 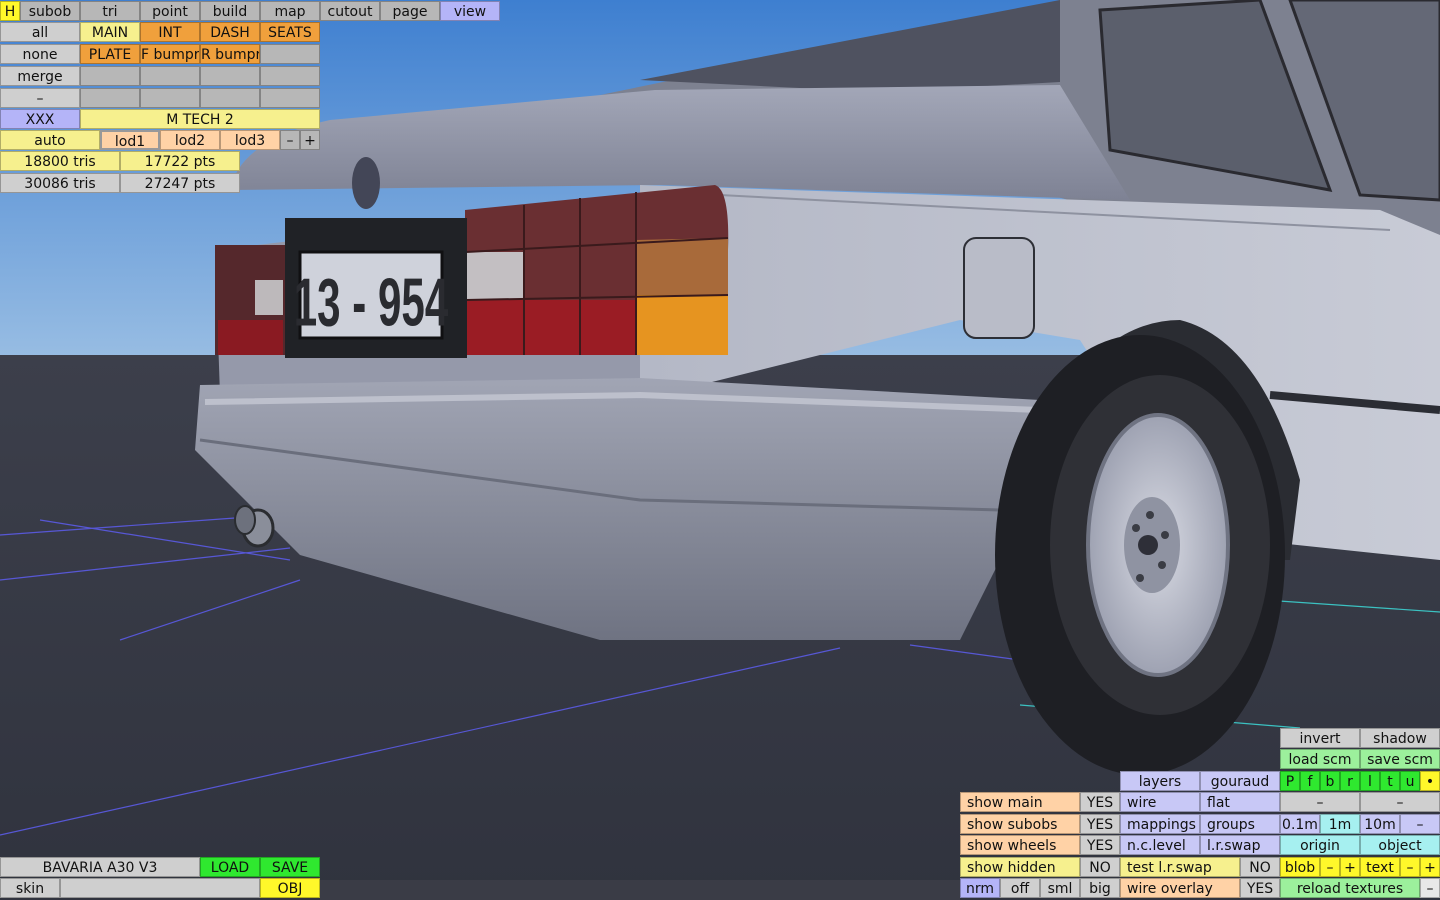 What do you see at coordinates (1100, 845) in the screenshot?
I see `show-wheels-toggle: YES` at bounding box center [1100, 845].